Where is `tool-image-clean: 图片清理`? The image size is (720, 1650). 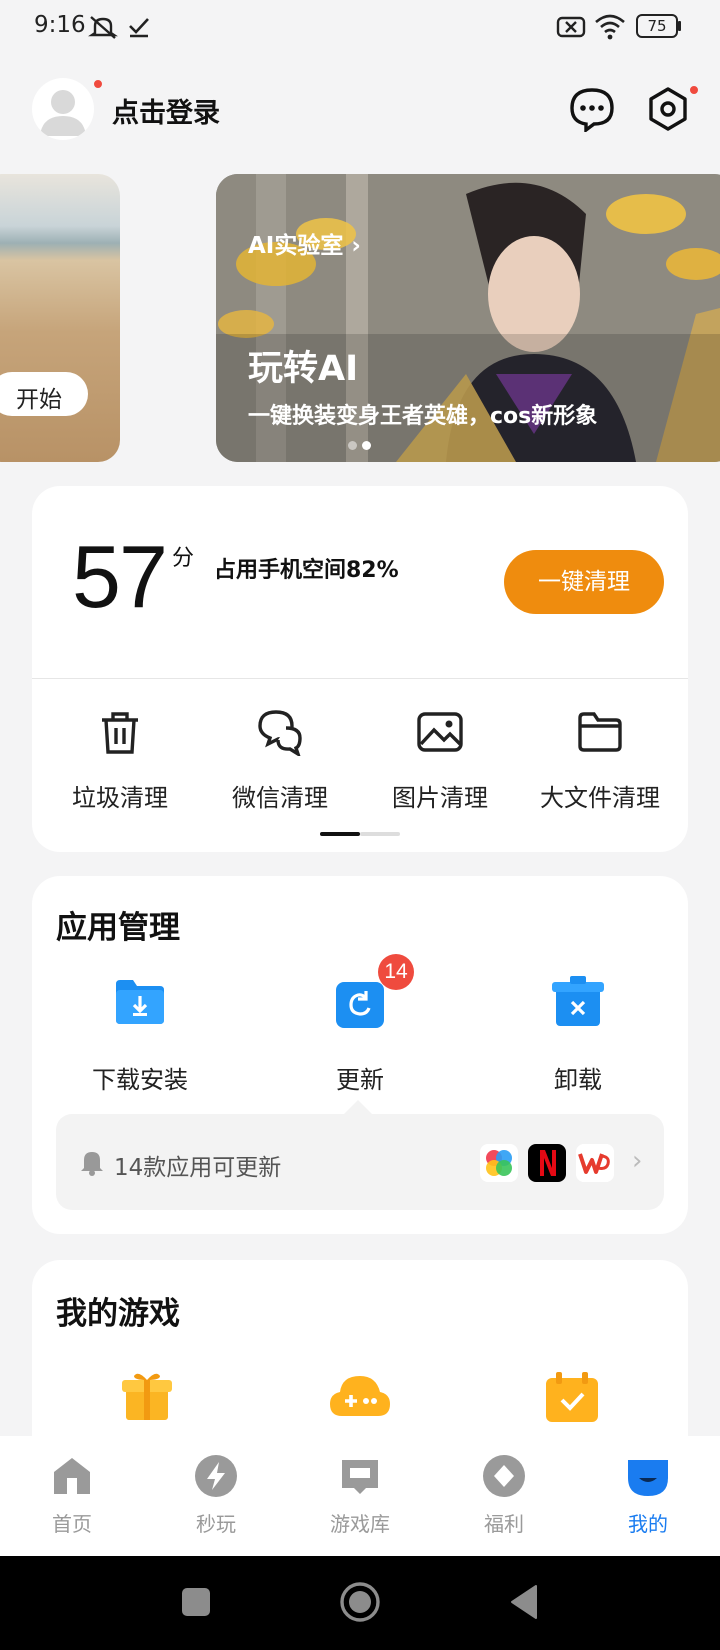
tool-image-clean: 图片清理 is located at coordinates (440, 763).